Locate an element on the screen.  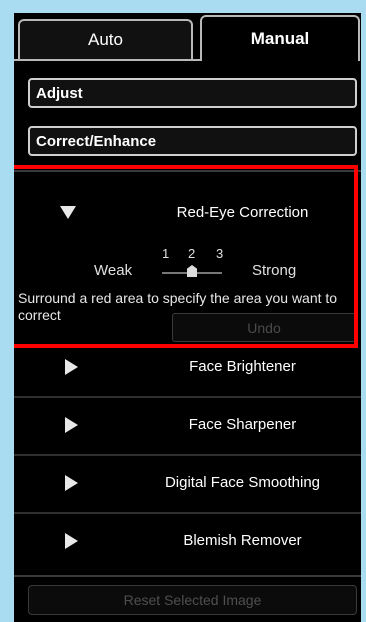
face-brightener-item: Face Brightener is located at coordinates (187, 367).